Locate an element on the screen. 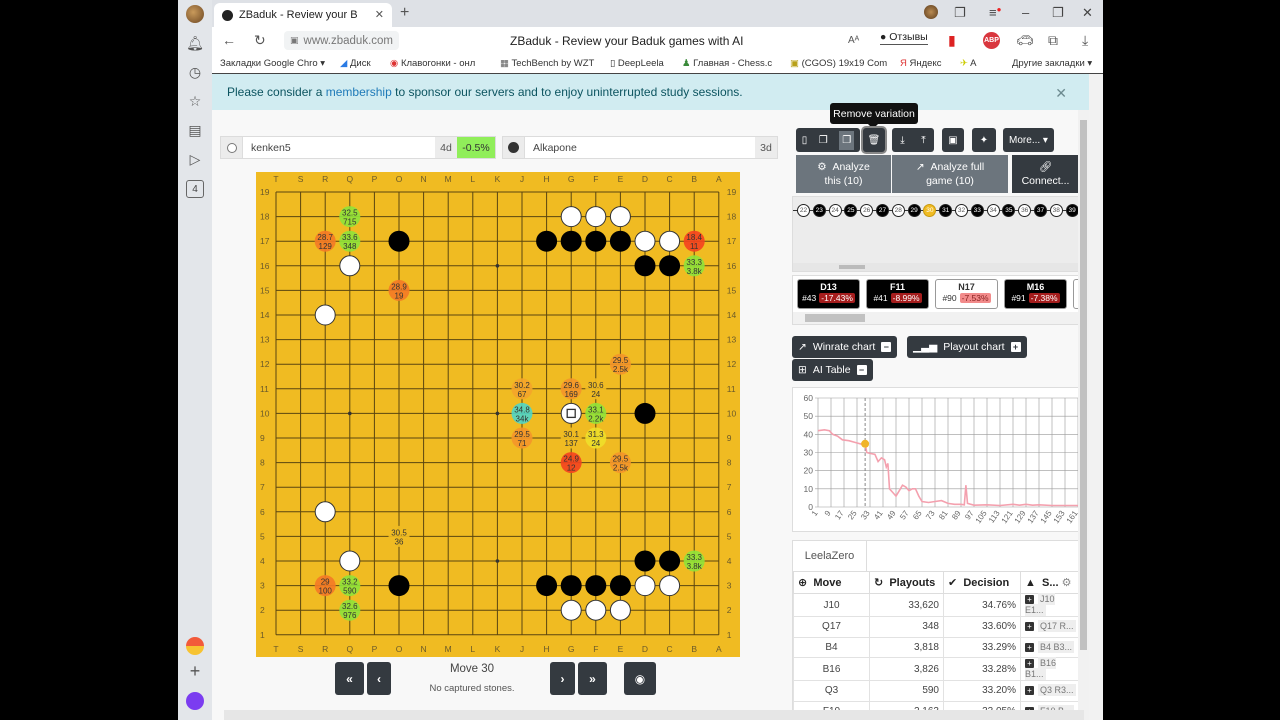 This screenshot has width=1280, height=720. other-bookmarks: Другие закладки ▾ is located at coordinates (1052, 63).